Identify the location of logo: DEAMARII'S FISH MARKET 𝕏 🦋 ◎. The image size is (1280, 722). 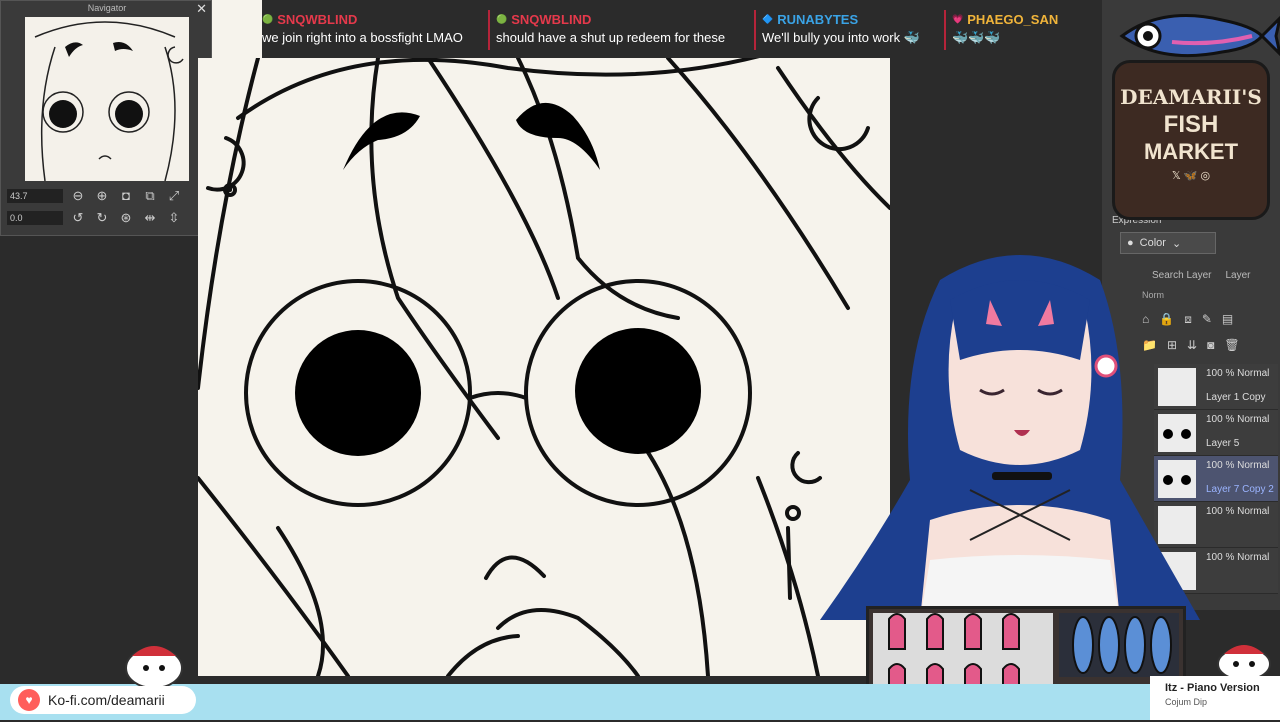
(1191, 140).